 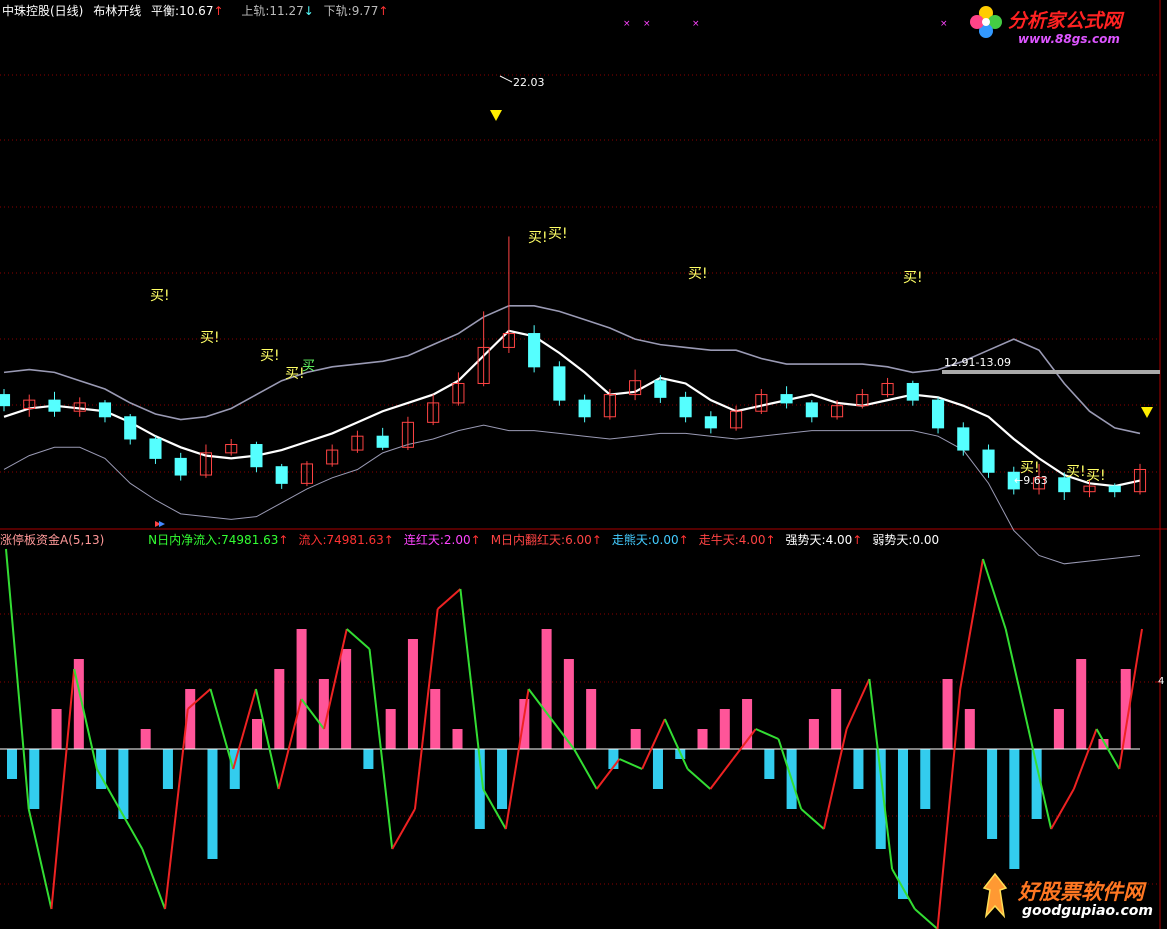 I want to click on bottom-url: goodgupiao.com, so click(x=1087, y=911).